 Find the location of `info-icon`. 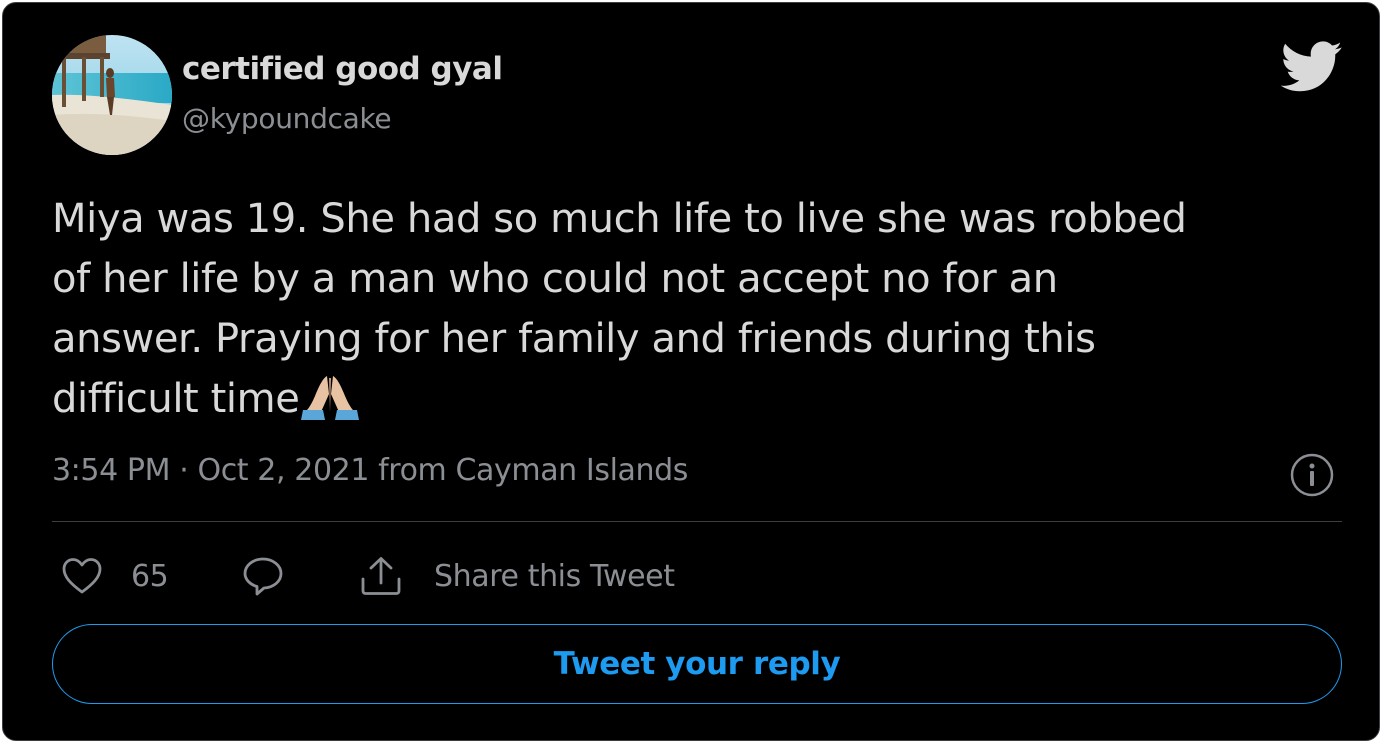

info-icon is located at coordinates (1312, 475).